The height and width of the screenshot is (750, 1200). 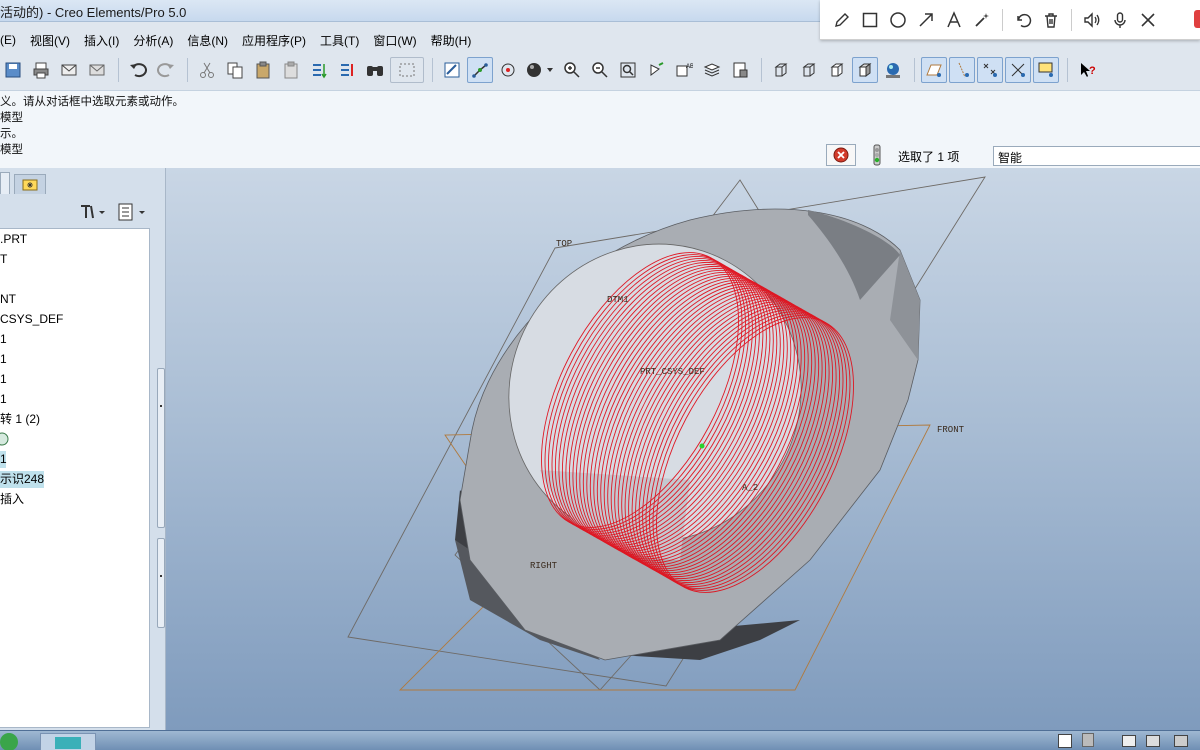 I want to click on datum-label-top: TOP, so click(x=564, y=244).